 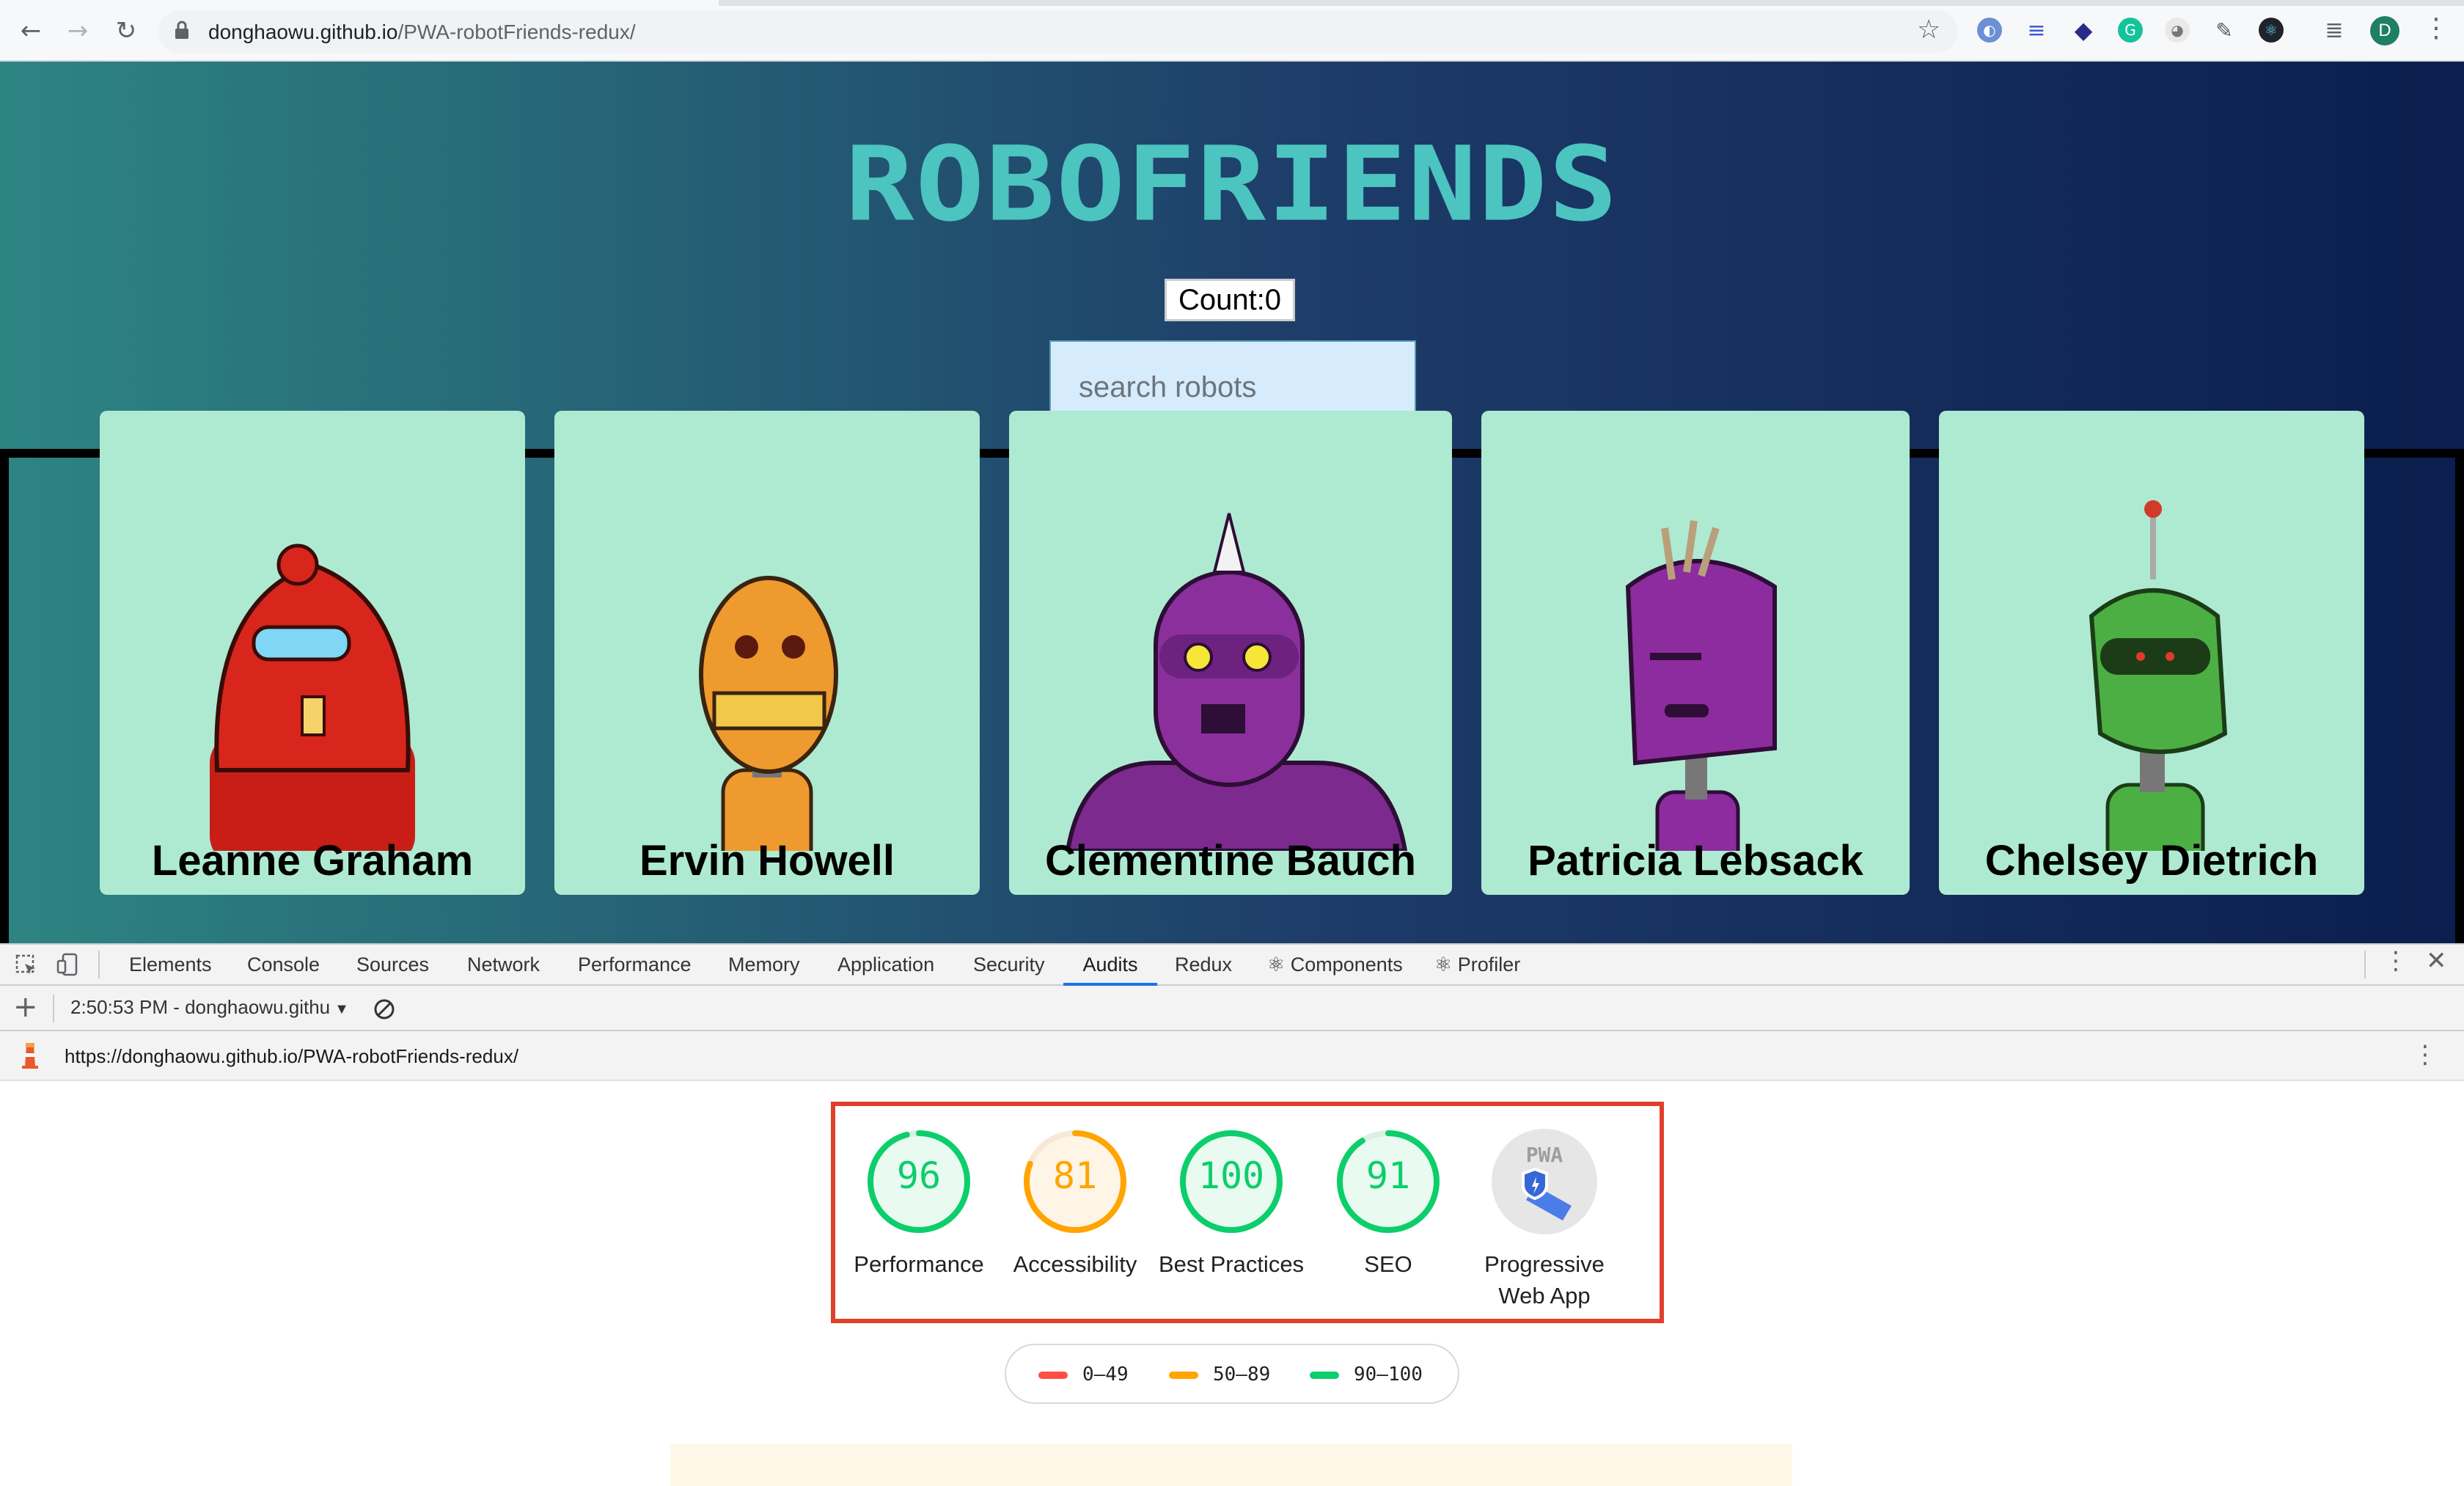 I want to click on avatar: D, so click(x=2384, y=31).